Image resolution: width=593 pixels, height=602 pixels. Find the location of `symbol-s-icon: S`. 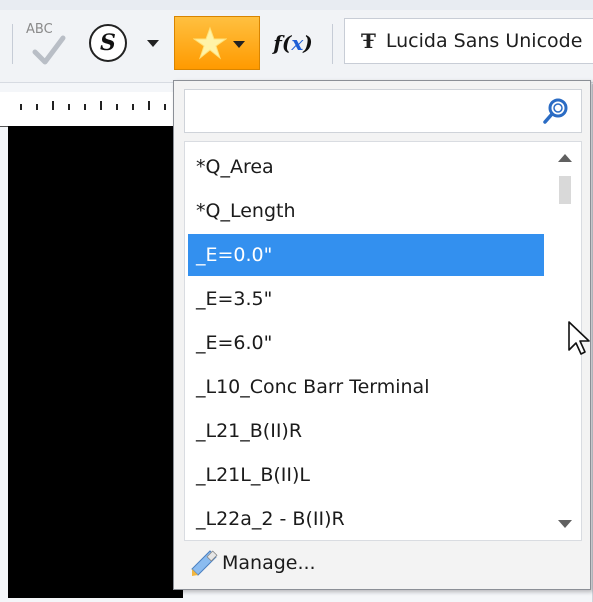

symbol-s-icon: S is located at coordinates (108, 43).